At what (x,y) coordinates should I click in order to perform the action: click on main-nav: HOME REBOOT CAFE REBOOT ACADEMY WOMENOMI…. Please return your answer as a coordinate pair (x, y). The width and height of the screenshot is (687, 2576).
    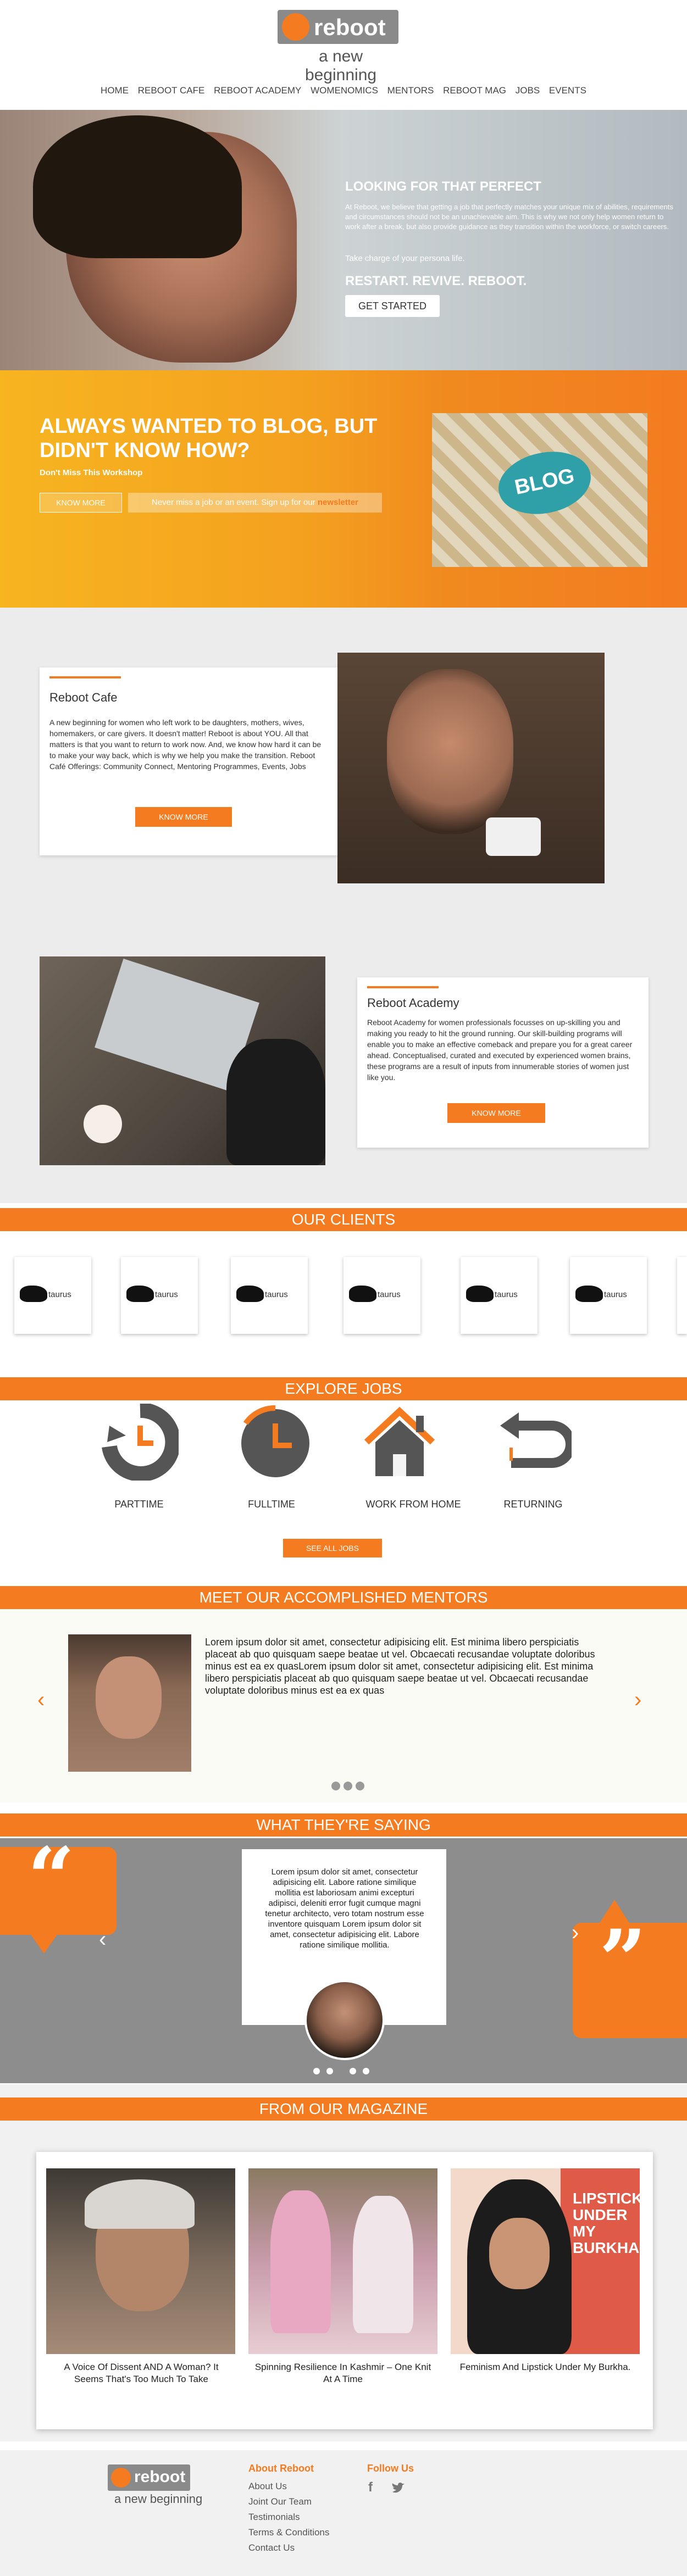
    Looking at the image, I should click on (343, 90).